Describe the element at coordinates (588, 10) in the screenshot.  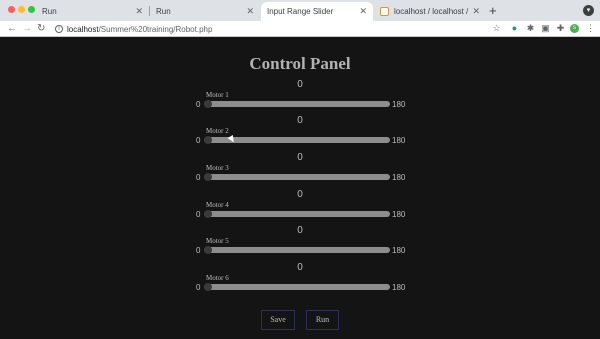
I see `tab-search-icon: ▾` at that location.